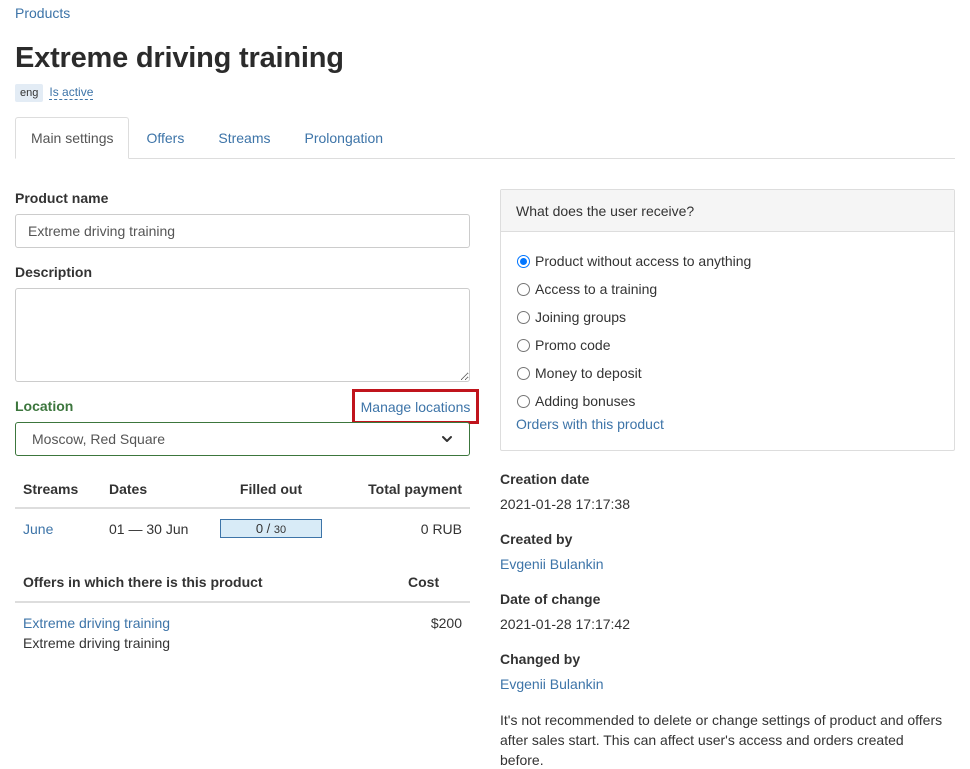 This screenshot has height=769, width=970. I want to click on change-date-value: 2021-01-28 17:17:42, so click(565, 624).